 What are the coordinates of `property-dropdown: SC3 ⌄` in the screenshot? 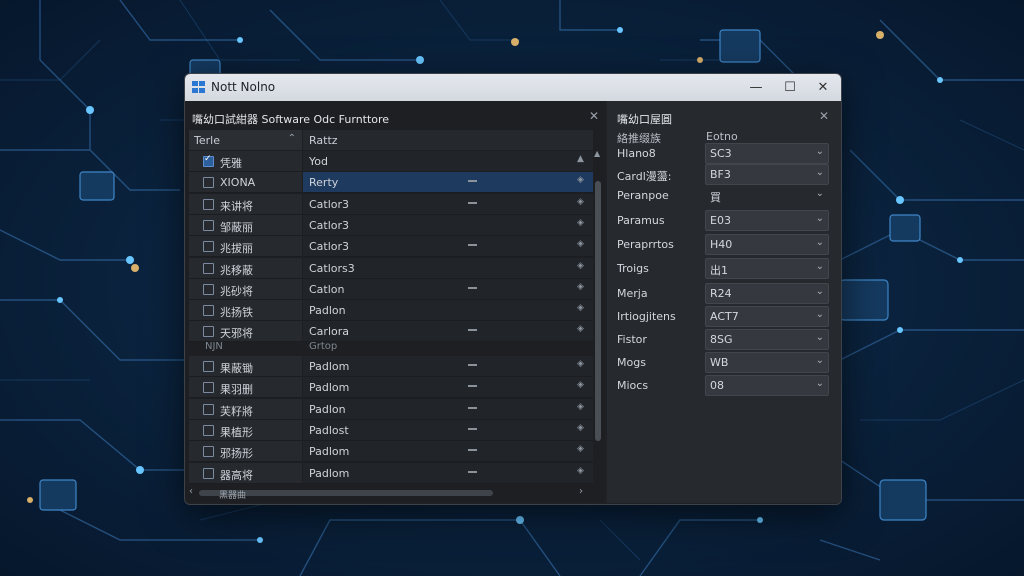 It's located at (767, 153).